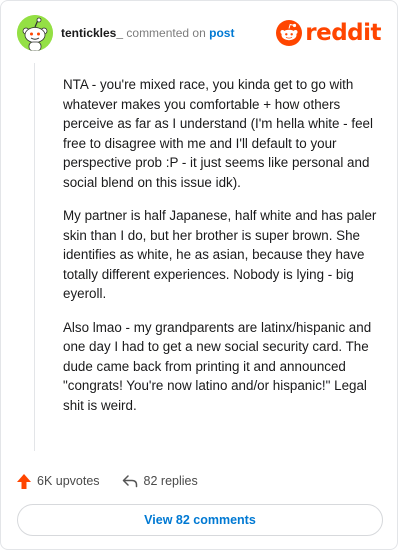 This screenshot has height=552, width=400. What do you see at coordinates (129, 481) in the screenshot?
I see `reply-arrow-icon` at bounding box center [129, 481].